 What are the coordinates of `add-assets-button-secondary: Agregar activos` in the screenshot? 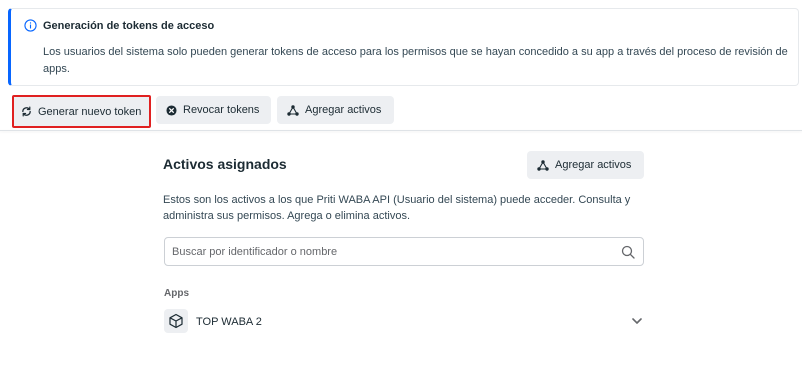 It's located at (585, 165).